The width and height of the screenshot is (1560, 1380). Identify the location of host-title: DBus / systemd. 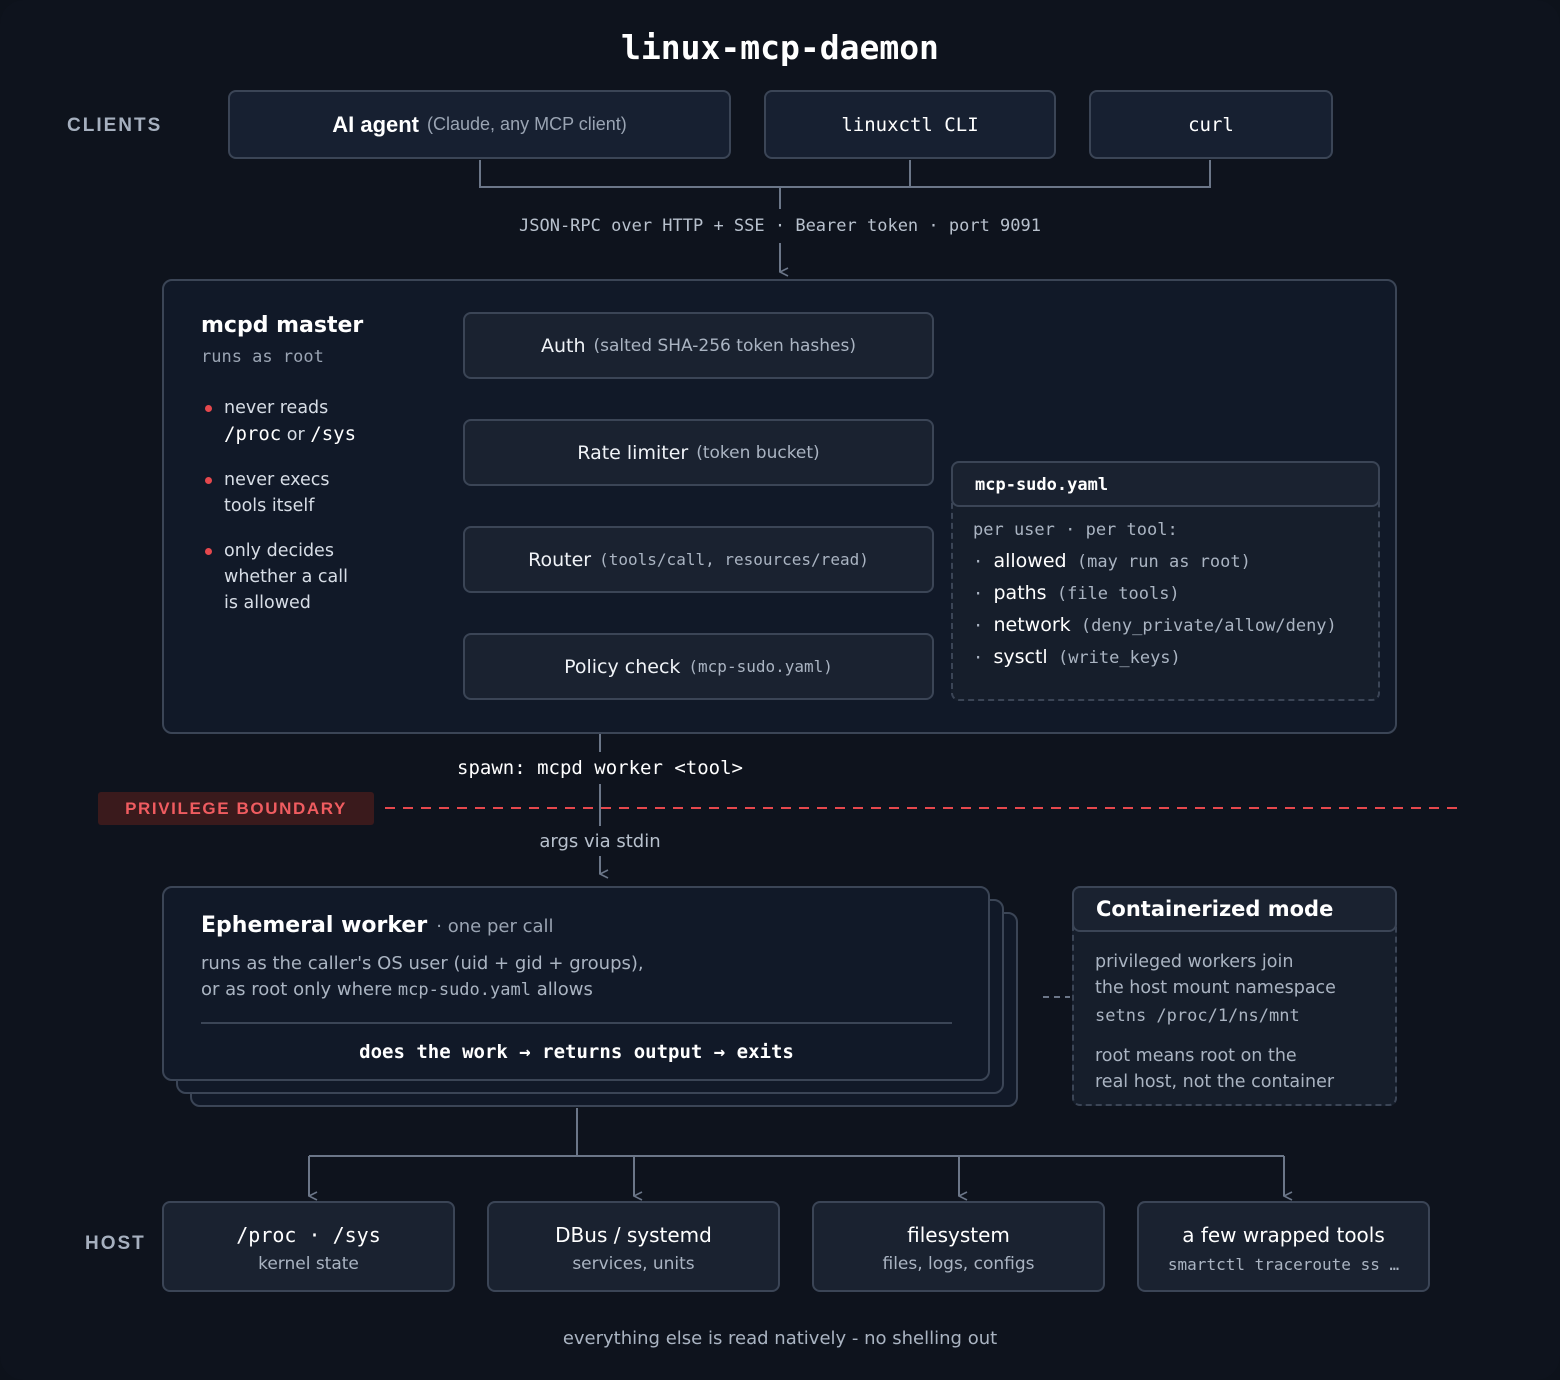
(633, 1235).